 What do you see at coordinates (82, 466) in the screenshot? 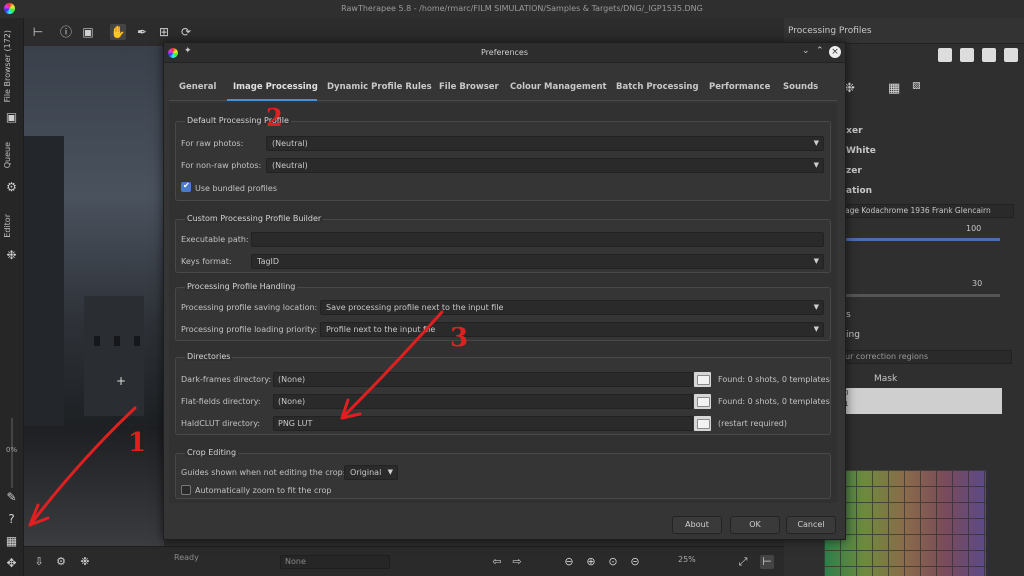
I see `arrow-1-shaft` at bounding box center [82, 466].